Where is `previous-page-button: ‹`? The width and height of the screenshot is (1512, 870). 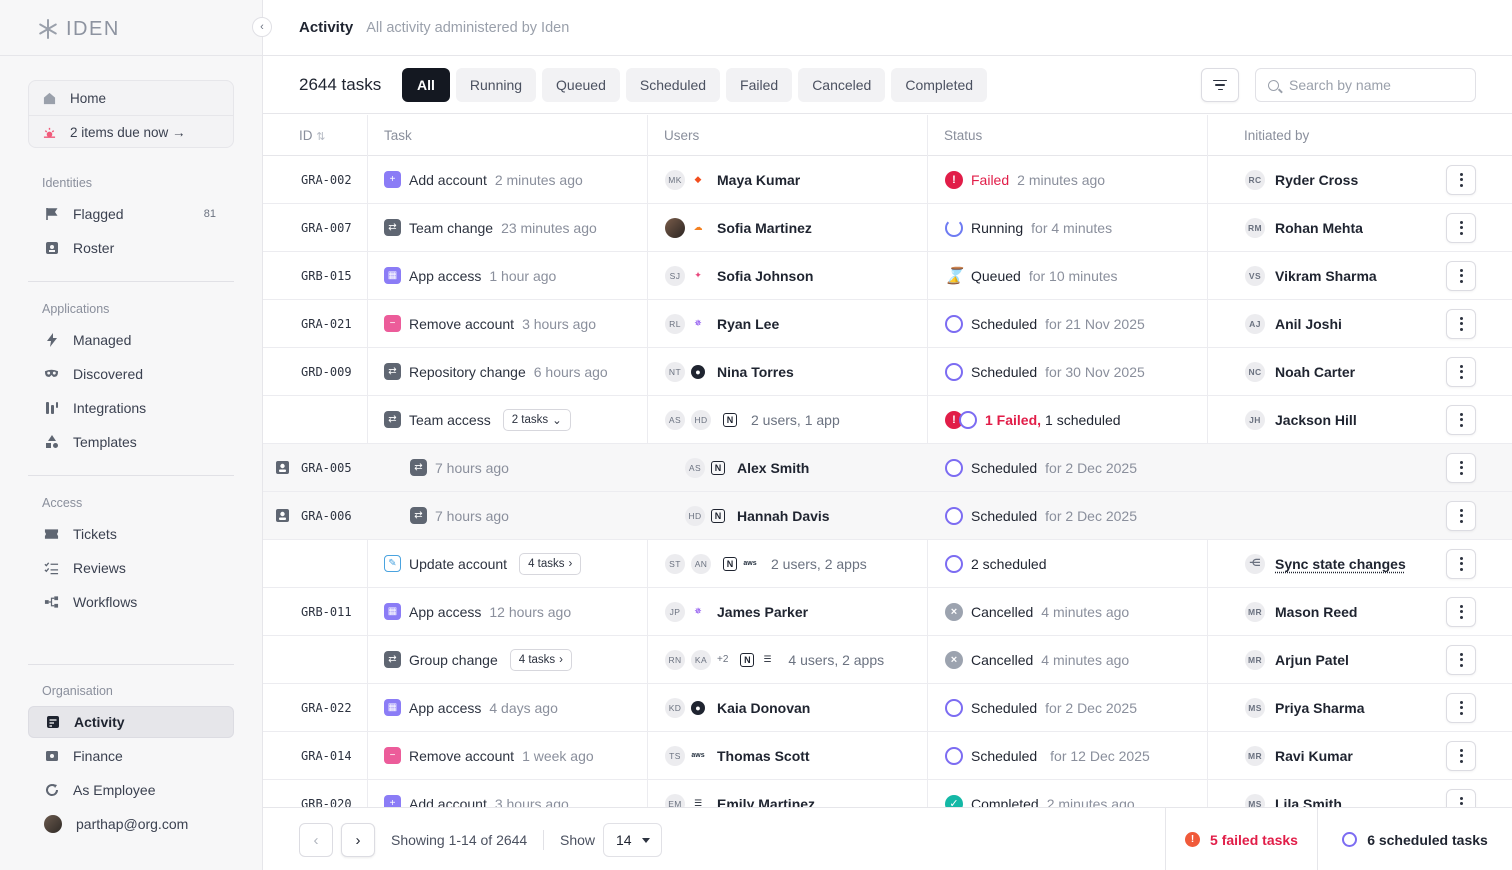 previous-page-button: ‹ is located at coordinates (316, 840).